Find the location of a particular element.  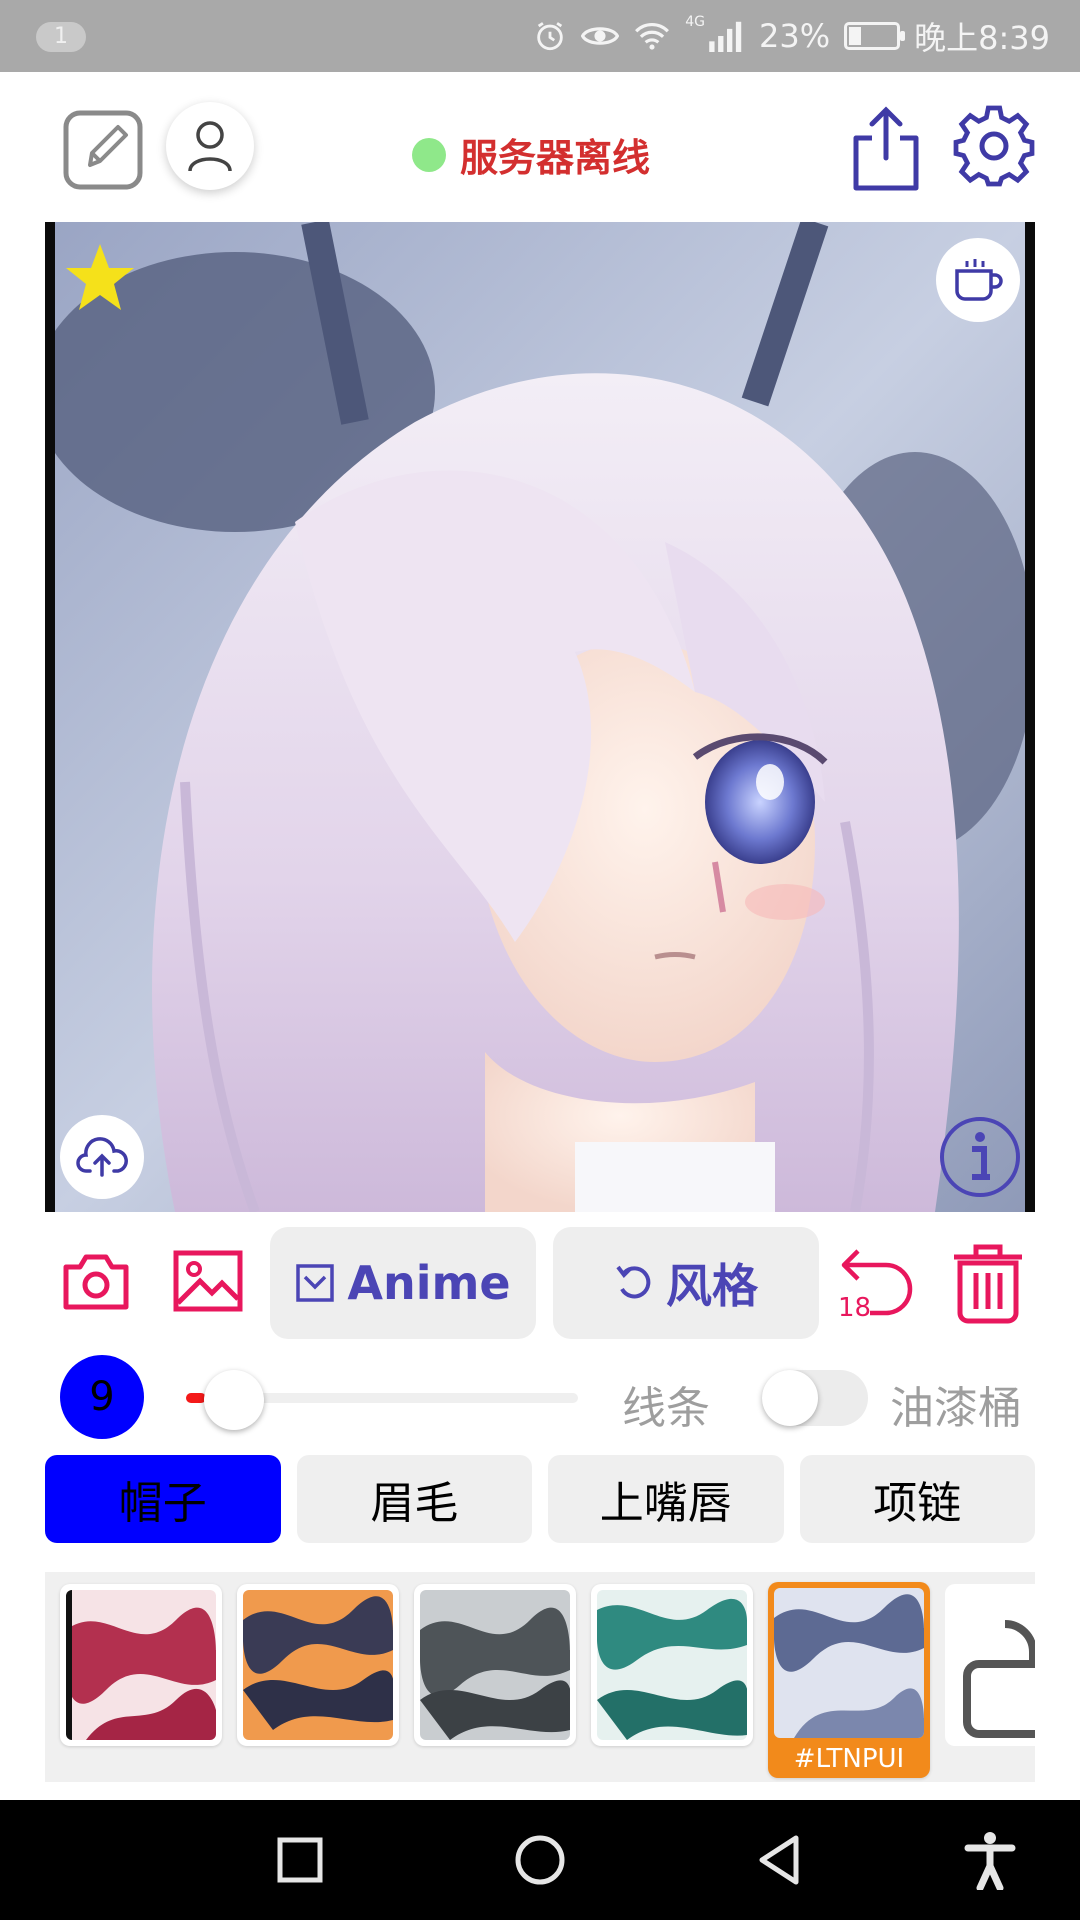

swatch-teal-image is located at coordinates (672, 1665).